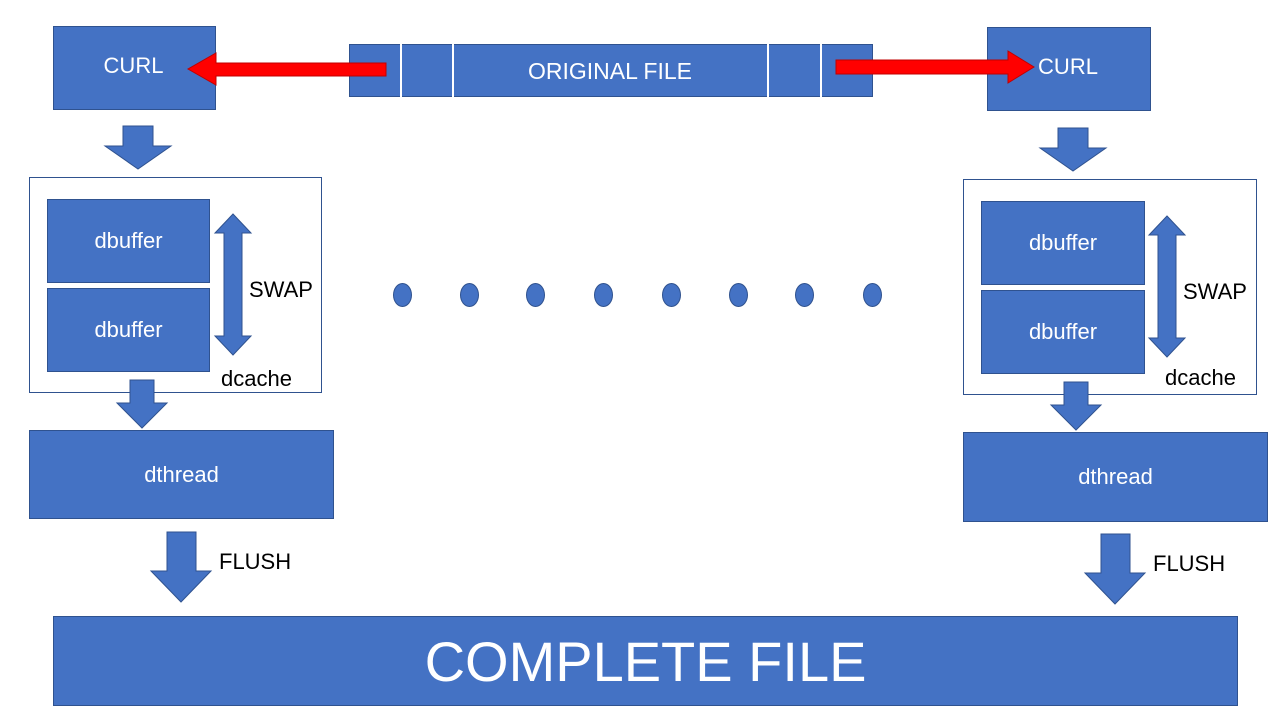 The width and height of the screenshot is (1280, 720). I want to click on left-flush-arrow, so click(181, 567).